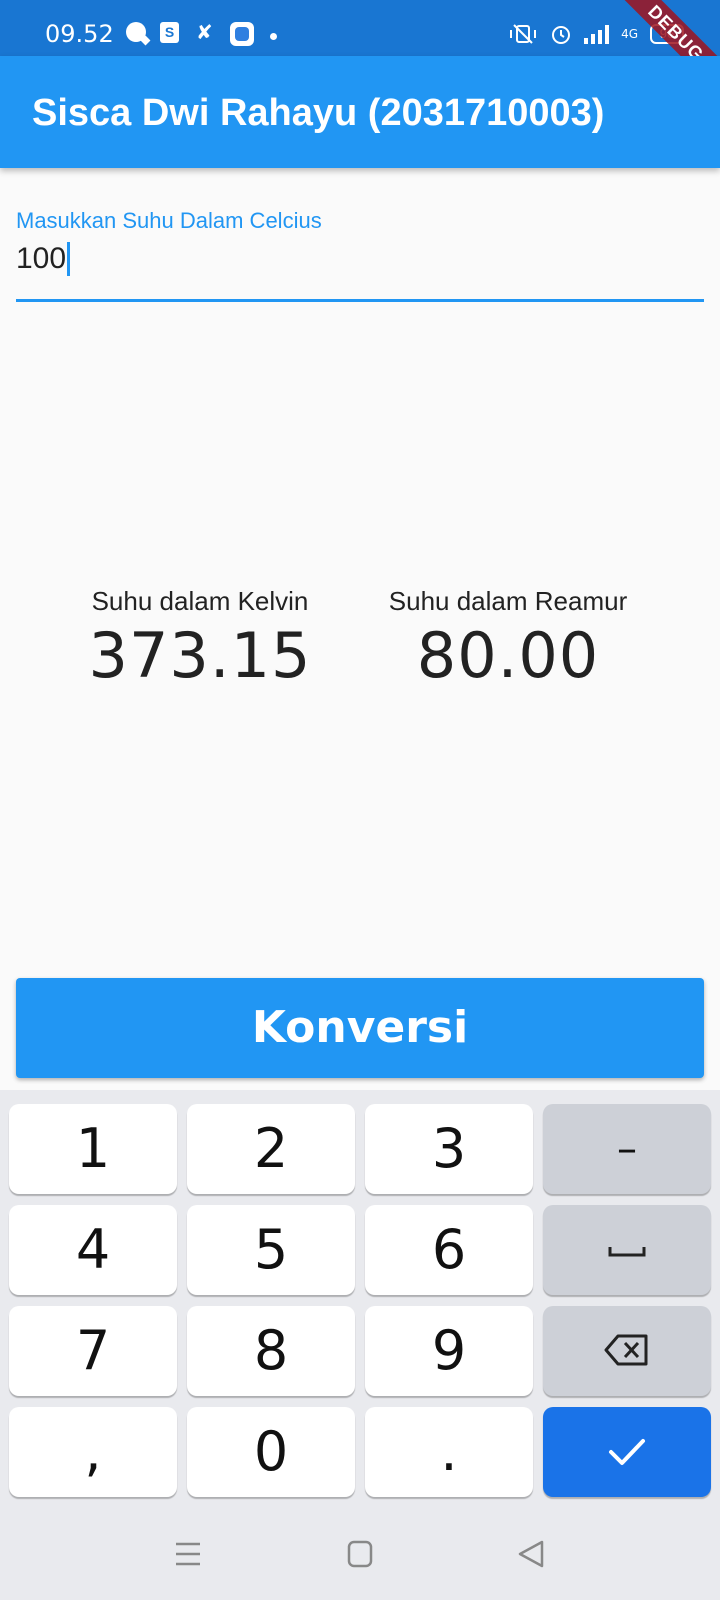 Image resolution: width=720 pixels, height=1600 pixels. What do you see at coordinates (69, 259) in the screenshot?
I see `text-cursor` at bounding box center [69, 259].